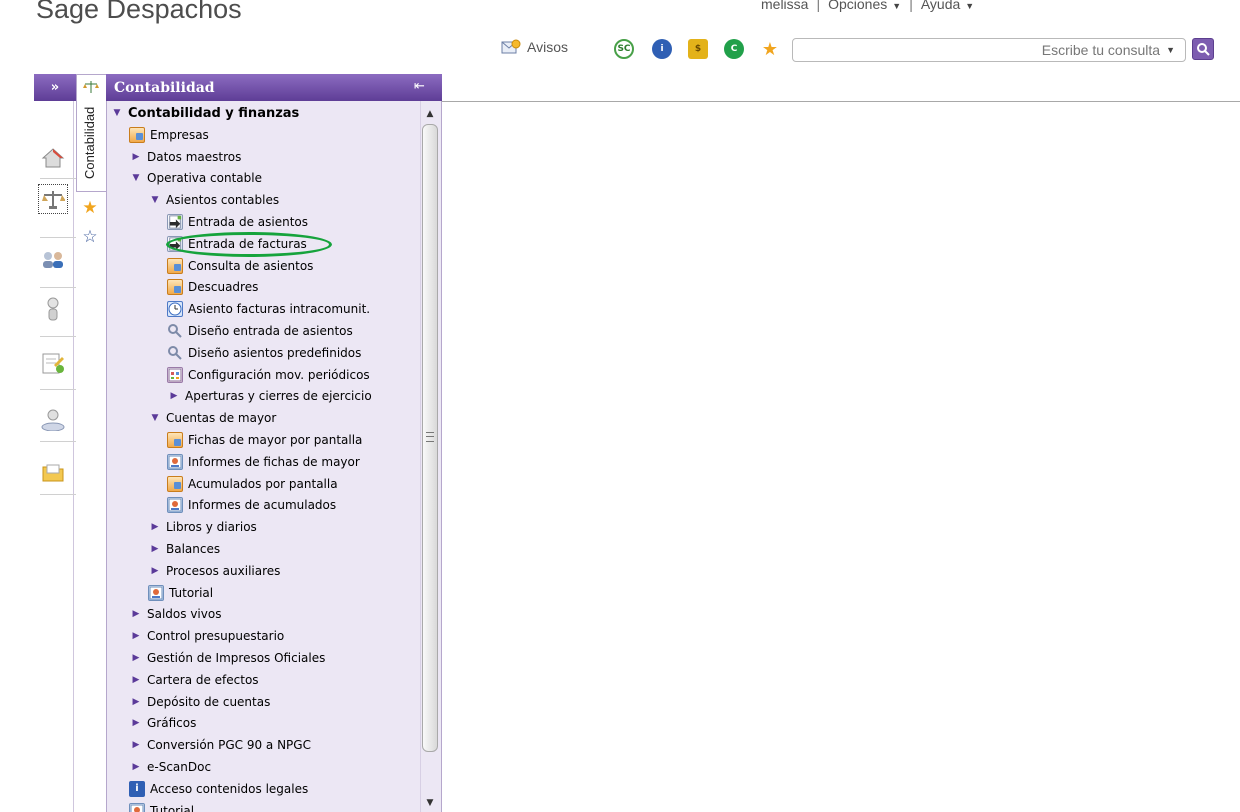 The image size is (1240, 812). I want to click on person-icon, so click(53, 309).